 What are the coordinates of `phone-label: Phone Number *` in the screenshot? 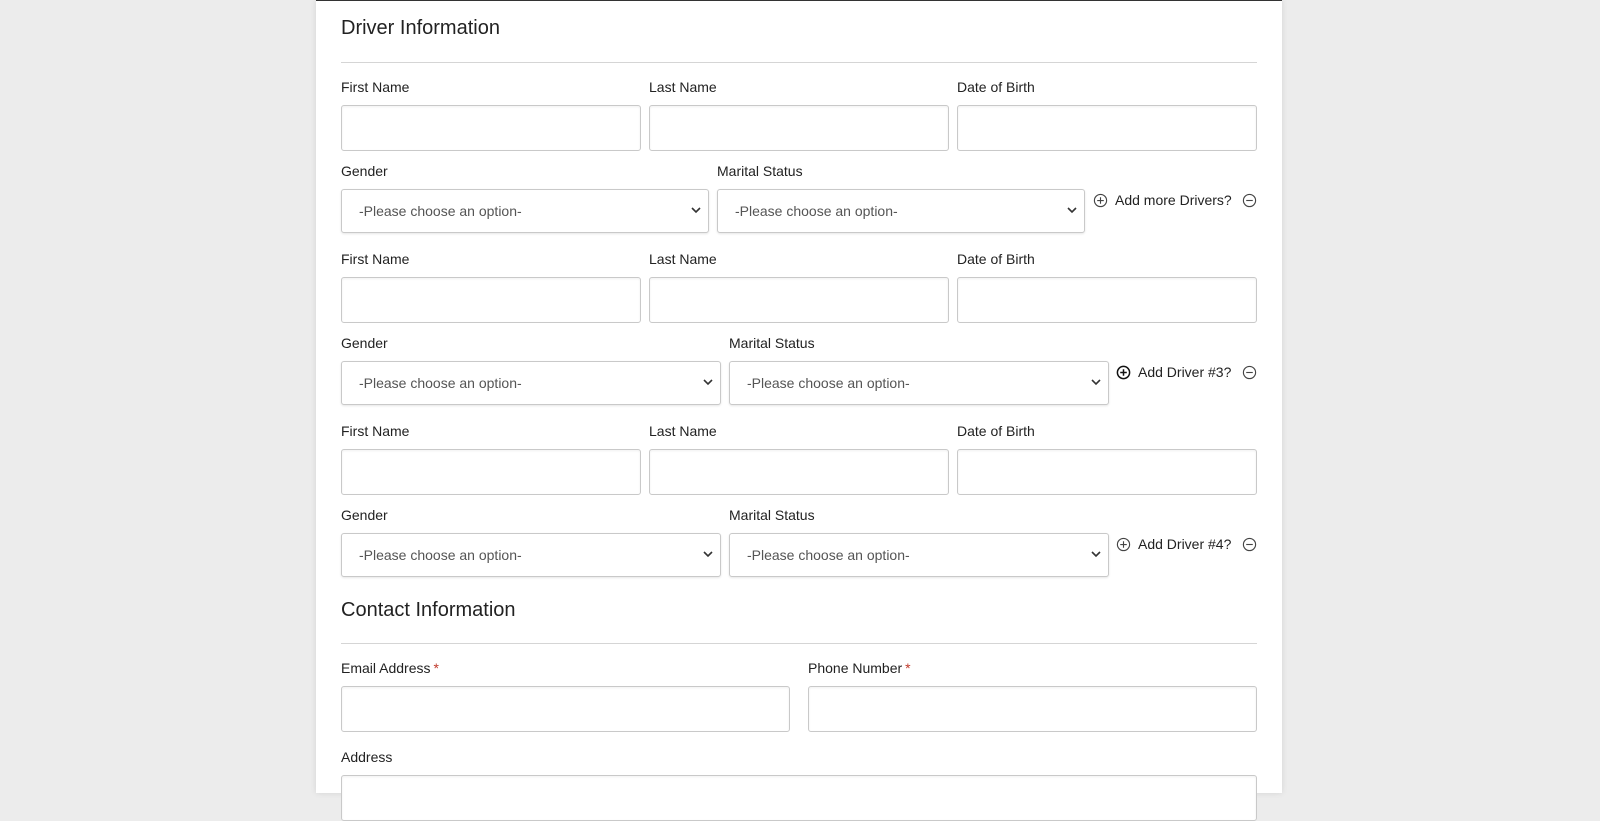 It's located at (859, 668).